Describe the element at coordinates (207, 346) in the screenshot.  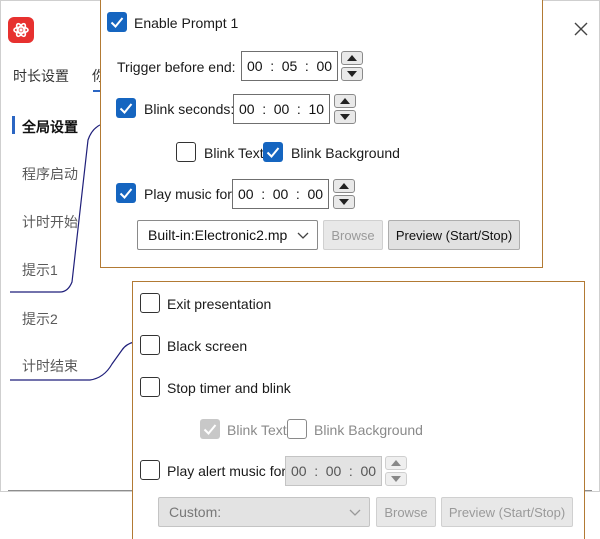
I see `black-screen-label: Black screen` at that location.